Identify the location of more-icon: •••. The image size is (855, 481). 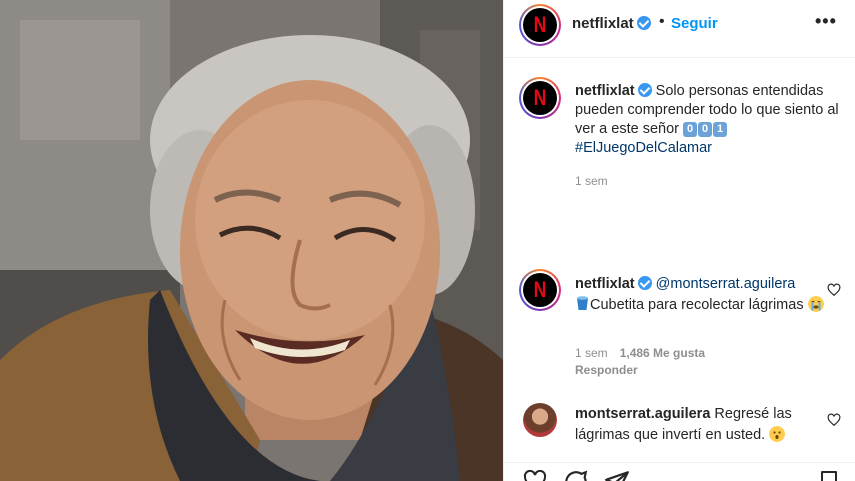
(826, 21).